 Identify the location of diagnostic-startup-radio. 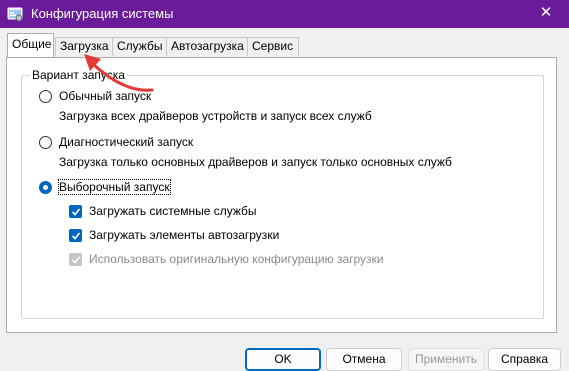
(45, 142).